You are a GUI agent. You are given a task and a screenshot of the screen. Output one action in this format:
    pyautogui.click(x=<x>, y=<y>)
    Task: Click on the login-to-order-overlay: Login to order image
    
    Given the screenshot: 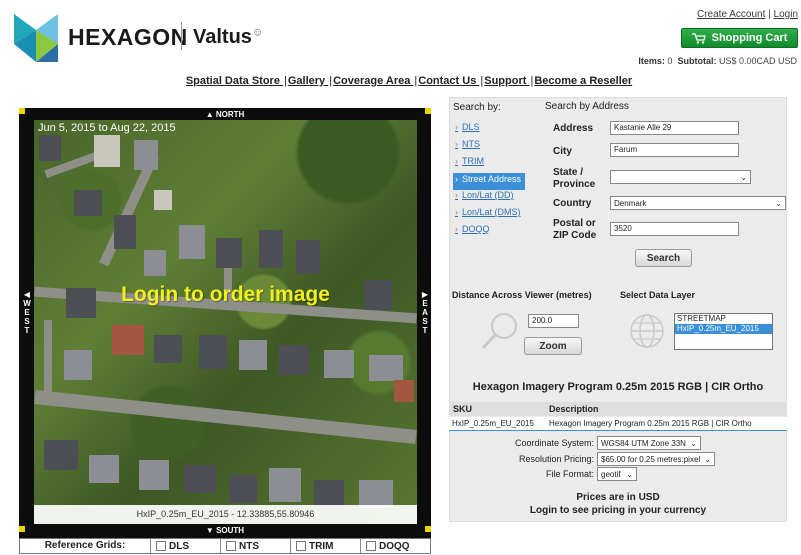 What is the action you would take?
    pyautogui.click(x=225, y=295)
    